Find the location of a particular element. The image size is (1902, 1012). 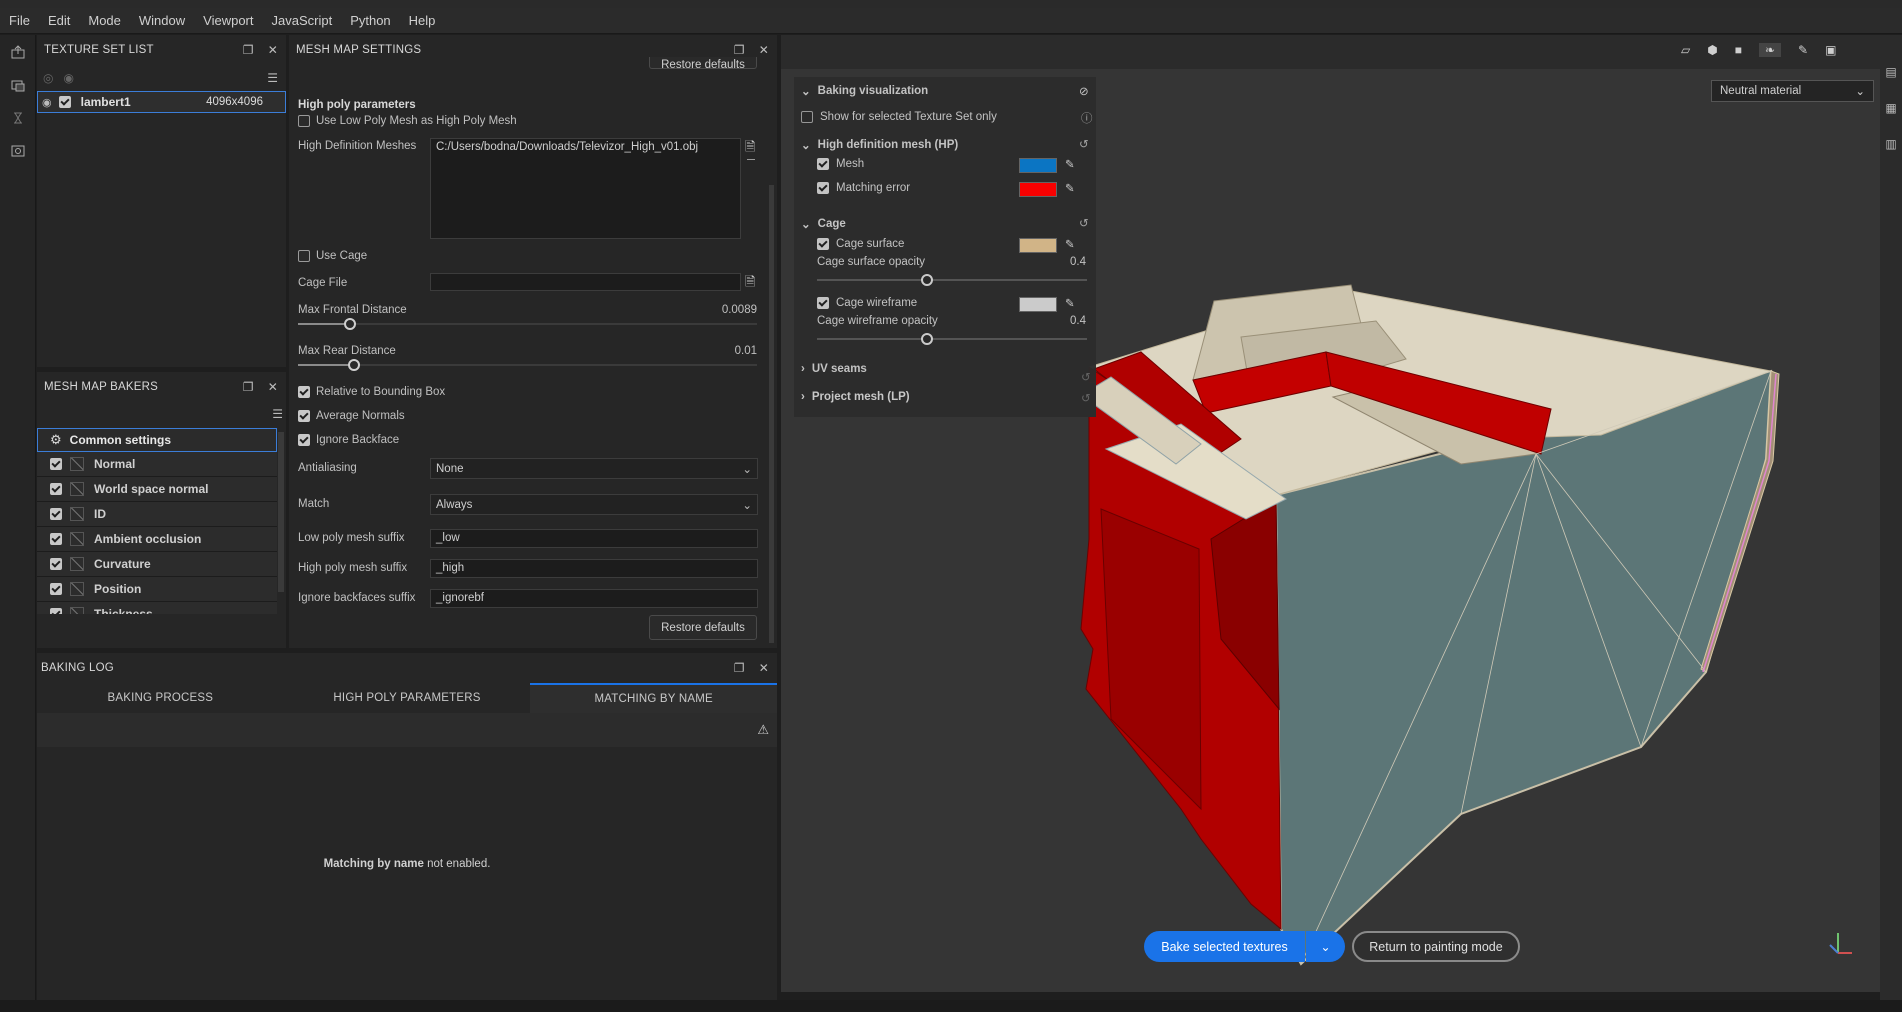

bake-selected-button: Bake selected textures is located at coordinates (1224, 946).